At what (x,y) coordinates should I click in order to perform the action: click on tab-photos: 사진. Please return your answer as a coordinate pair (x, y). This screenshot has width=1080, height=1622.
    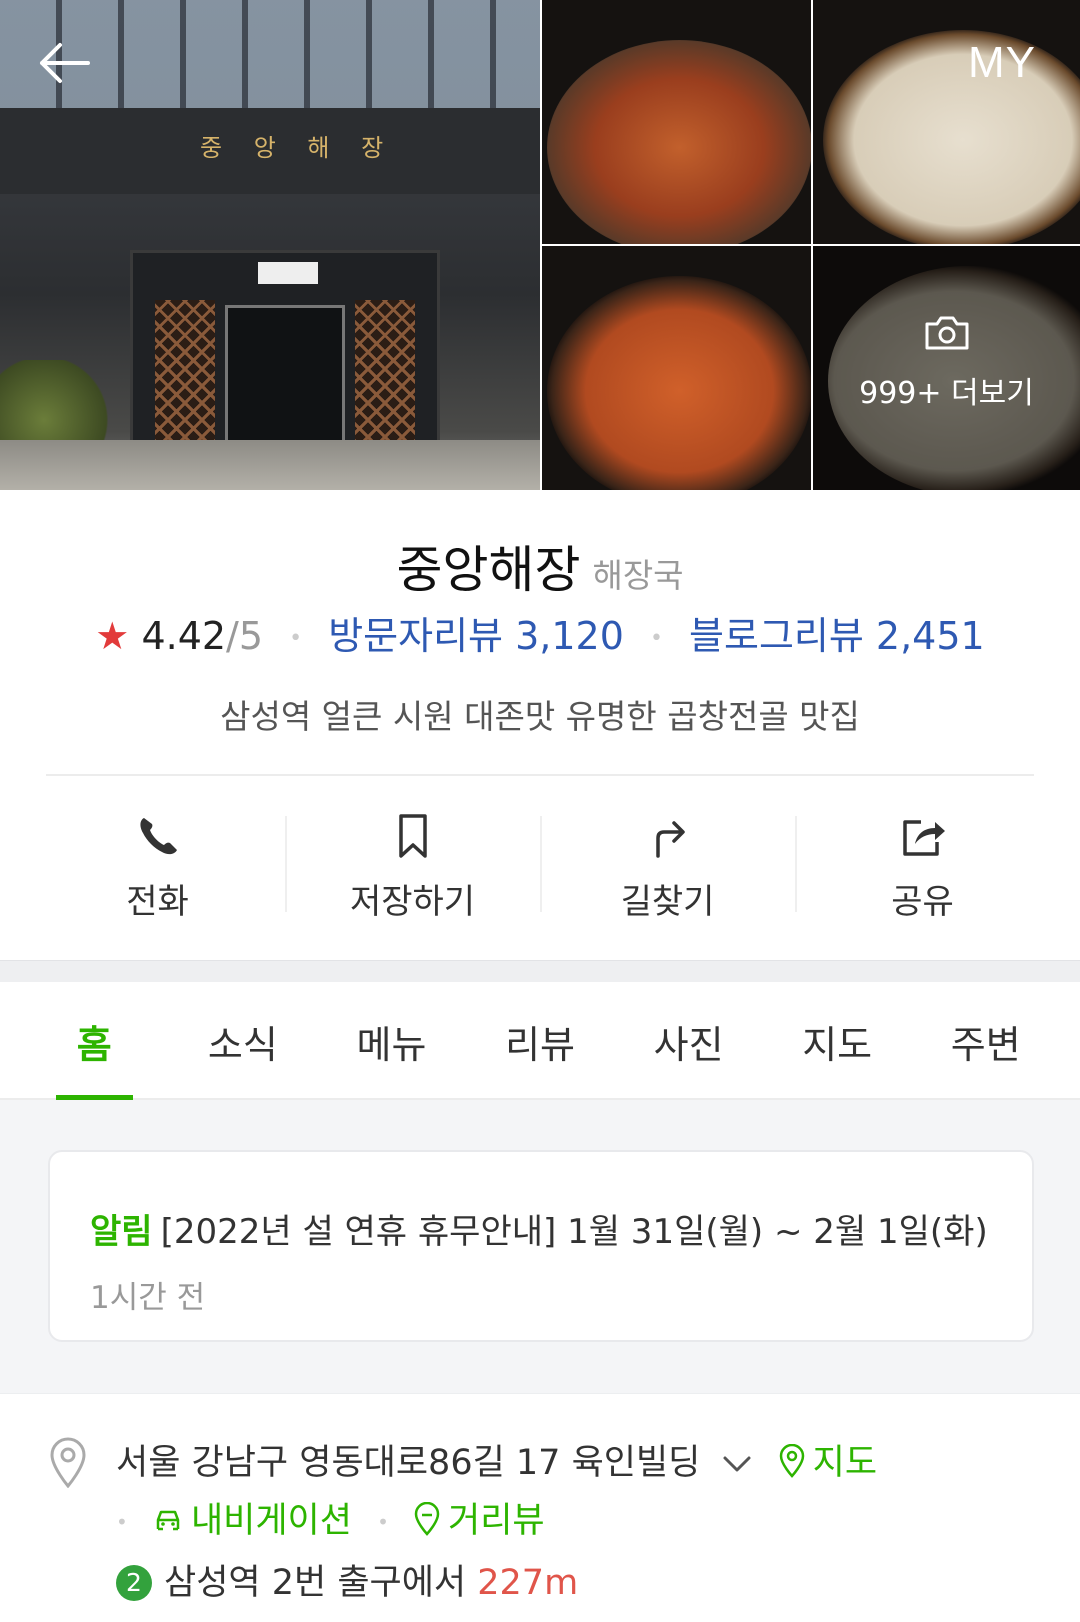
    Looking at the image, I should click on (688, 1040).